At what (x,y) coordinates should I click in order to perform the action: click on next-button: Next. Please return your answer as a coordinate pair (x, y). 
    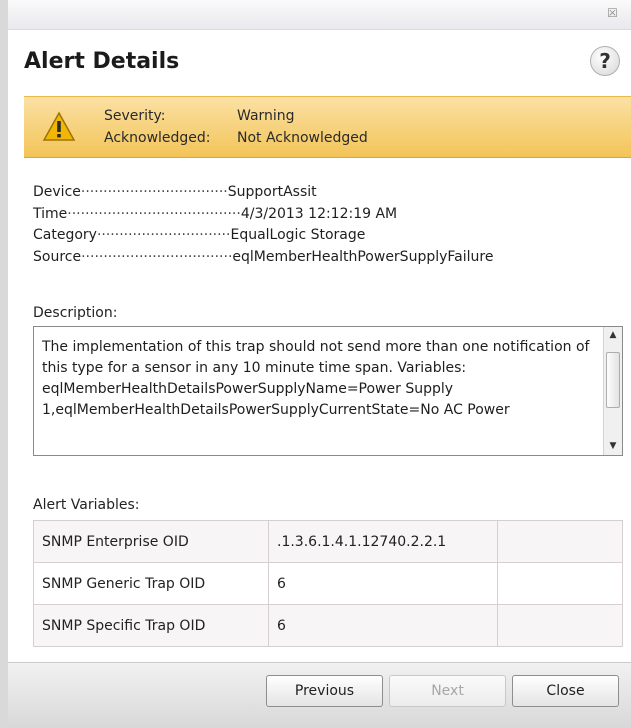
    Looking at the image, I should click on (447, 691).